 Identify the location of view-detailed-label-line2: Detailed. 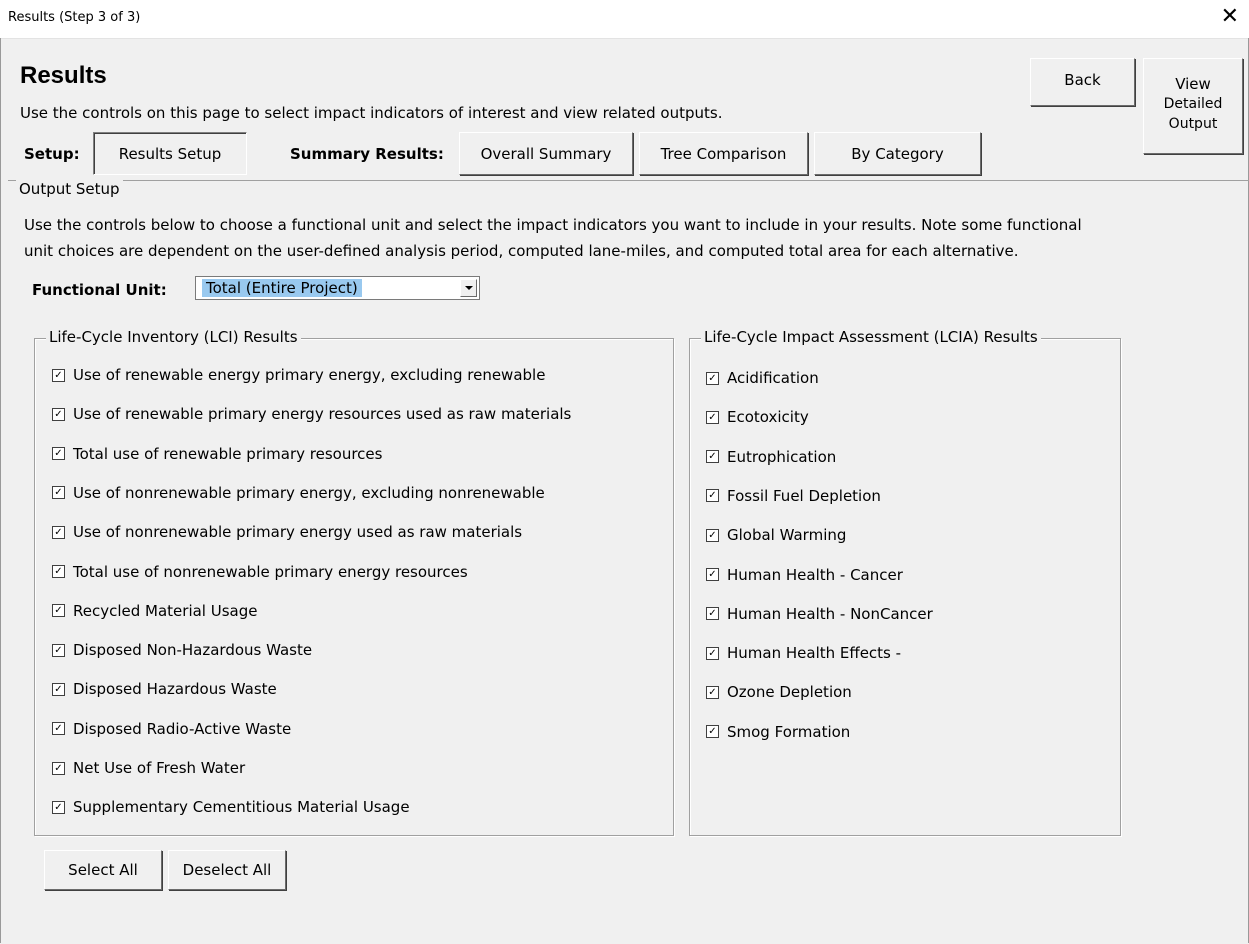
(1193, 104).